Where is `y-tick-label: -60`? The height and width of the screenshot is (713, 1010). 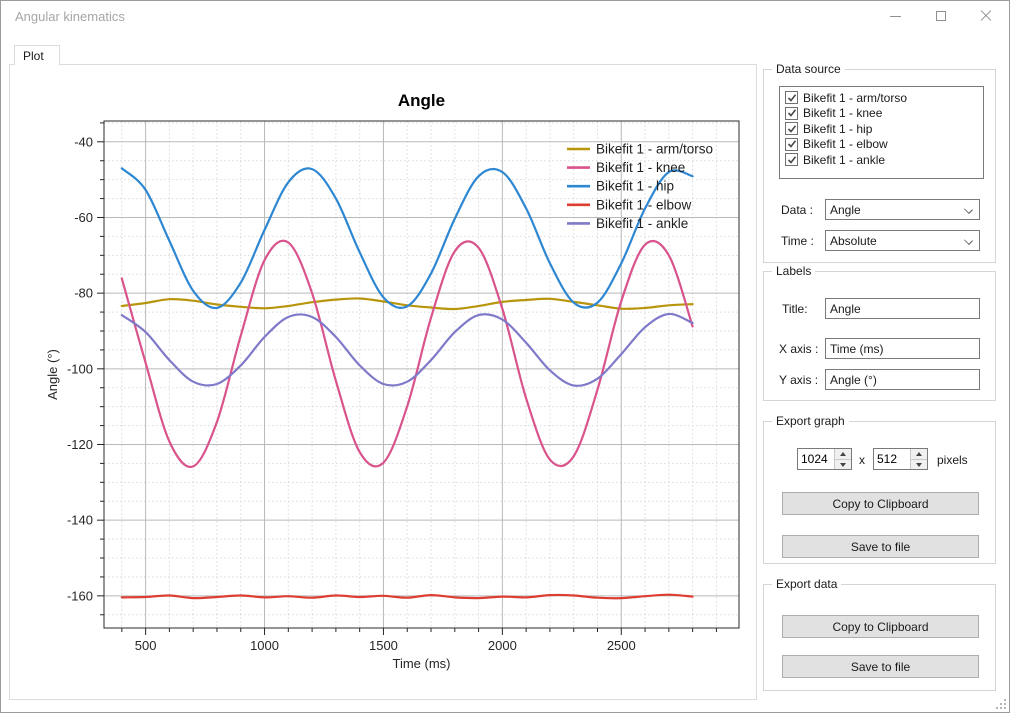
y-tick-label: -60 is located at coordinates (83, 217).